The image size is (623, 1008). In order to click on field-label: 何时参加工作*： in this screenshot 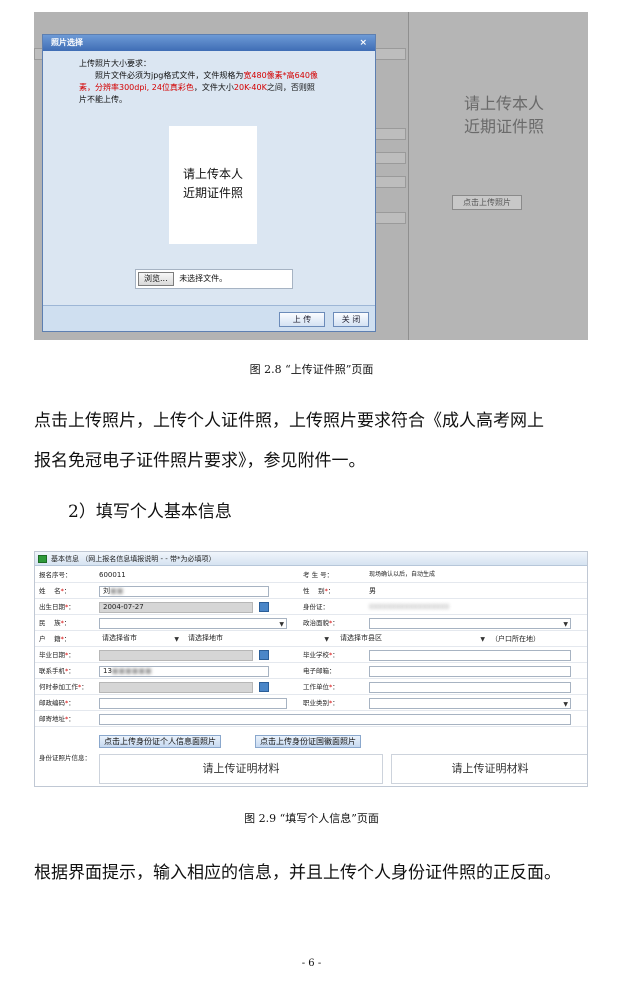, I will do `click(63, 687)`.